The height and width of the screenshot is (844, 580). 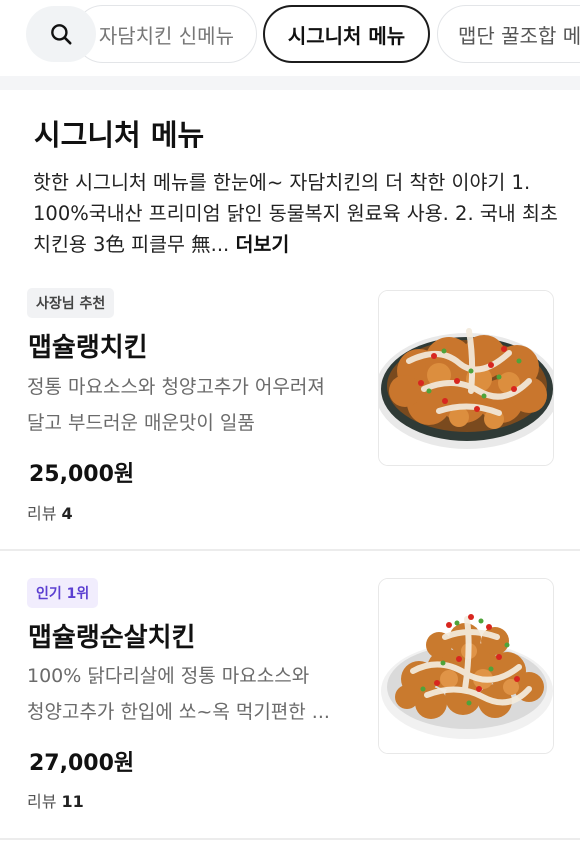 What do you see at coordinates (141, 423) in the screenshot?
I see `menu-item-description-line: 달고 부드러운 매운맛이 일품` at bounding box center [141, 423].